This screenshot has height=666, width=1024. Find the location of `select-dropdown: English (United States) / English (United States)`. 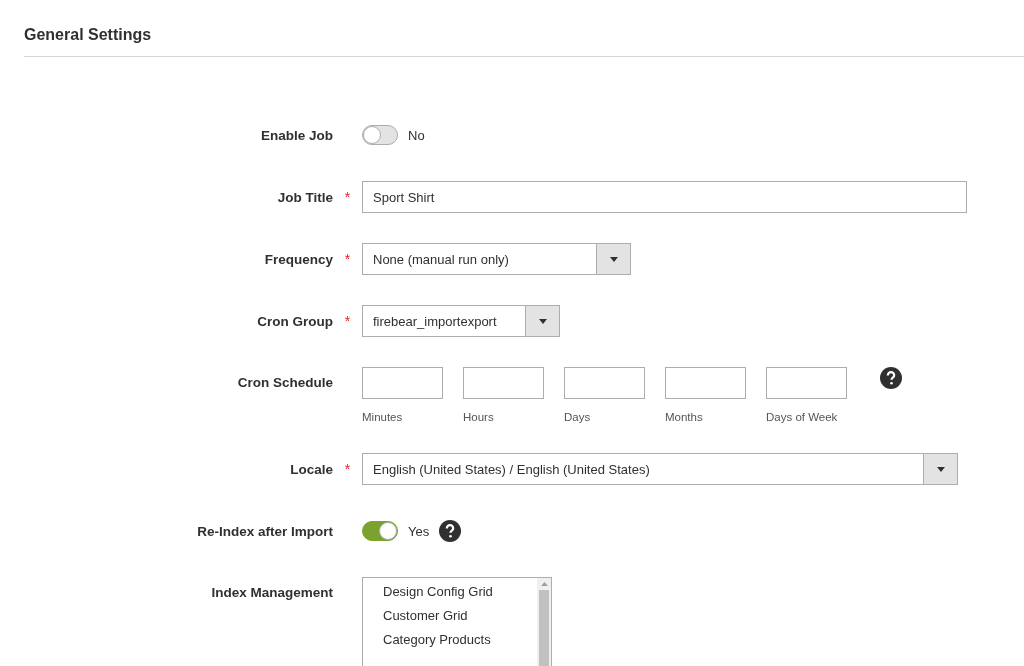

select-dropdown: English (United States) / English (United States) is located at coordinates (660, 469).